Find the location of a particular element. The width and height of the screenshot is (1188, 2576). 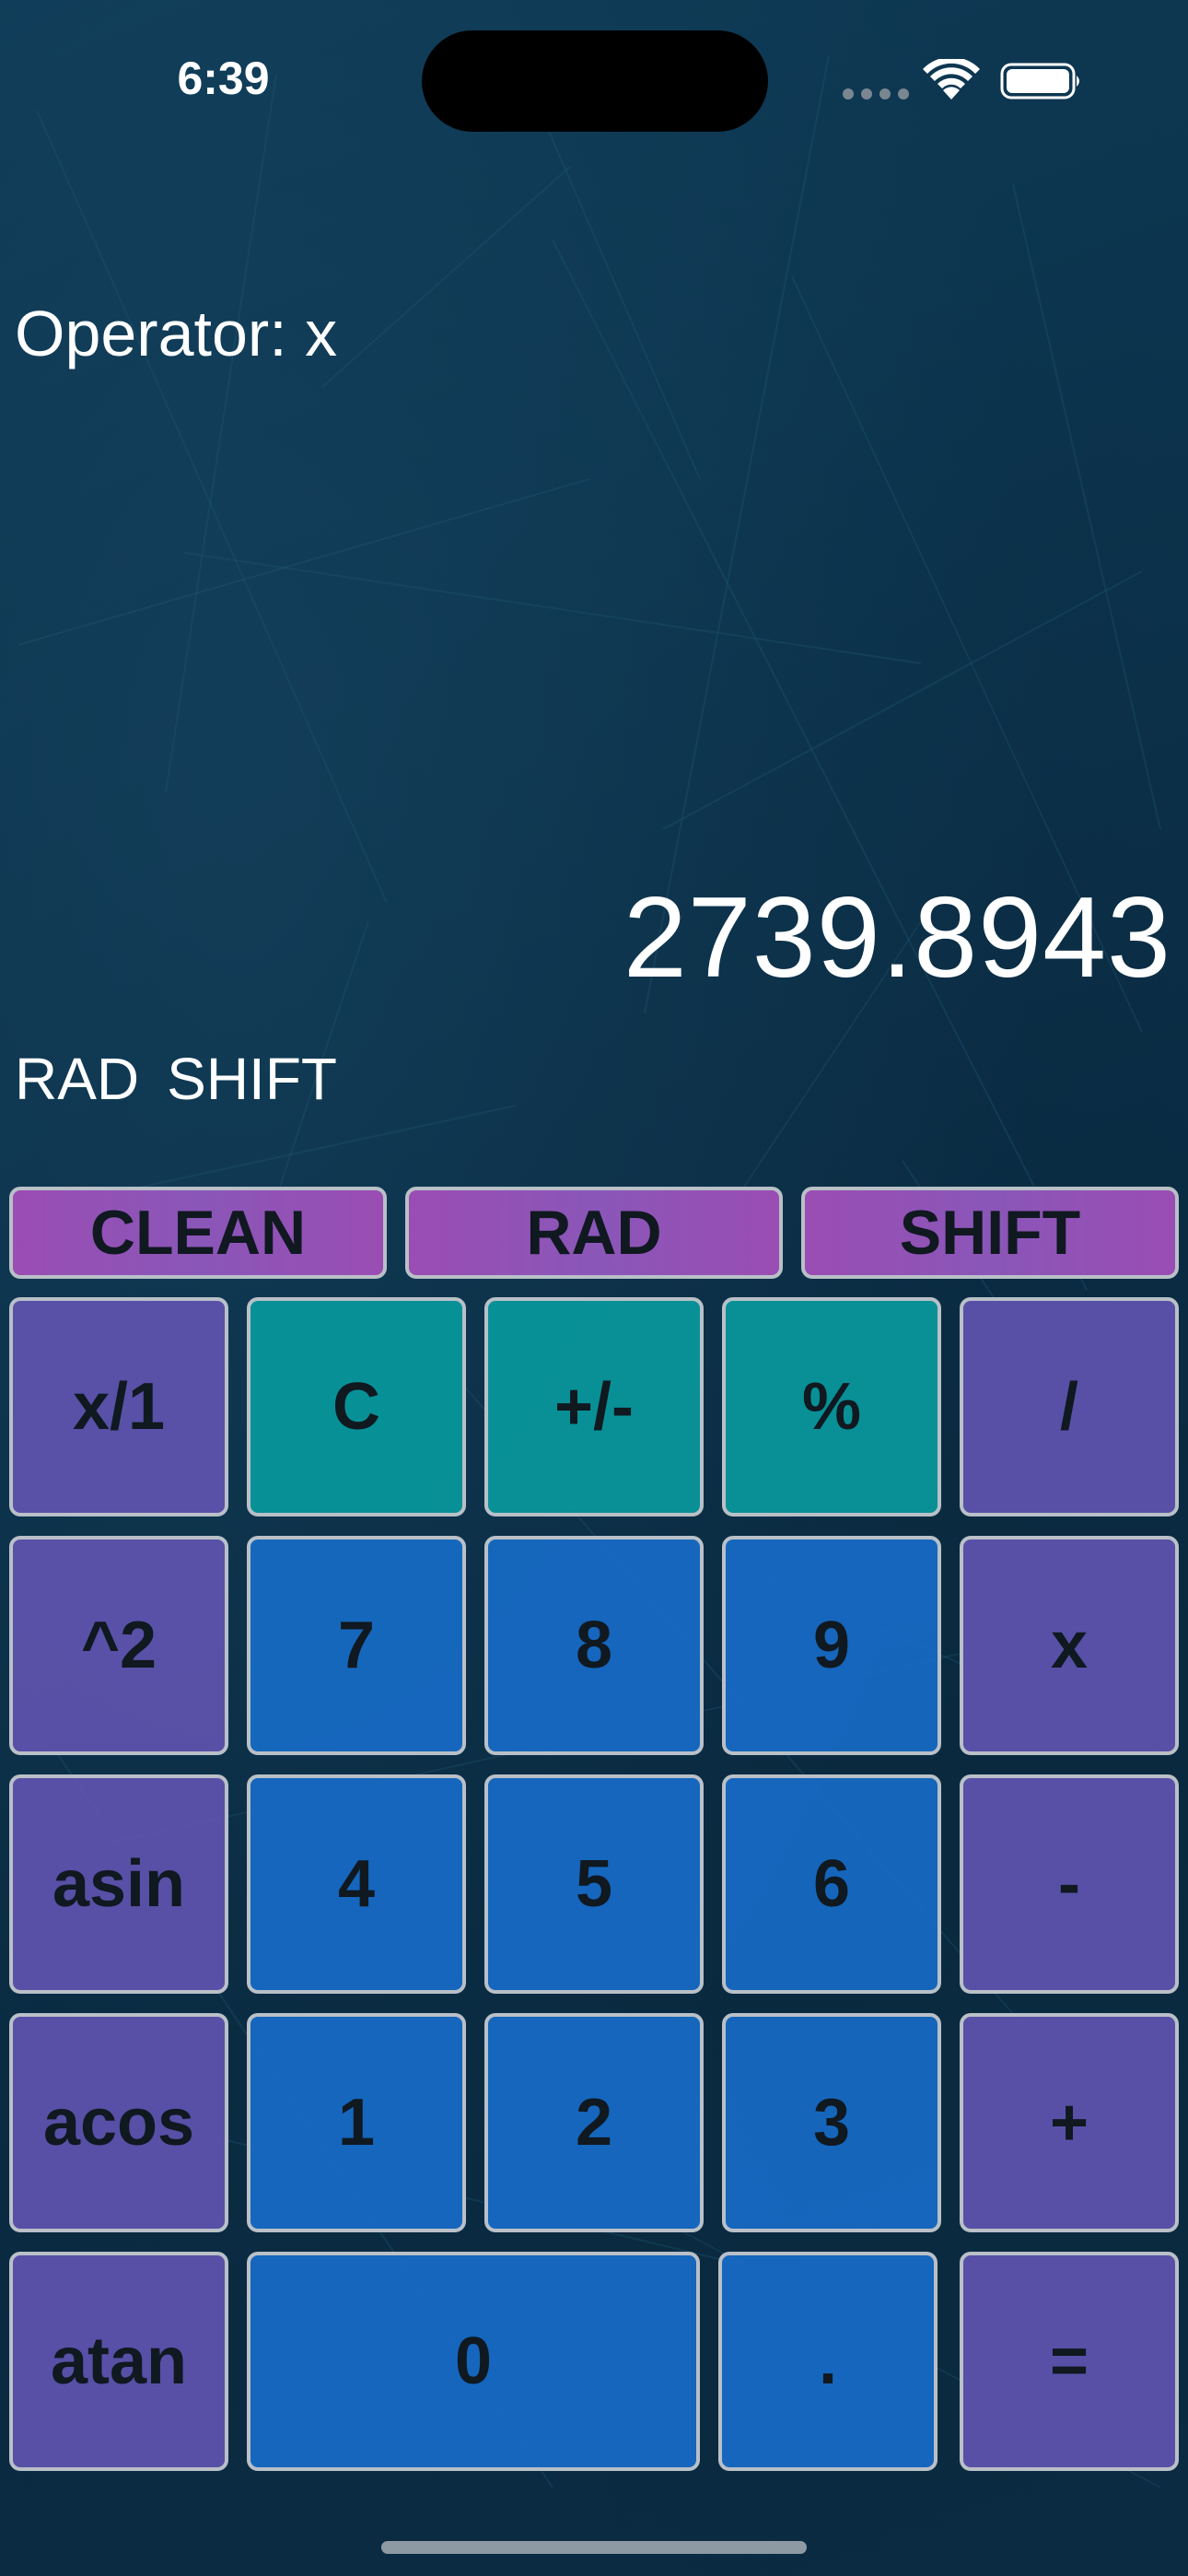

cellular-signal-icon is located at coordinates (876, 94).